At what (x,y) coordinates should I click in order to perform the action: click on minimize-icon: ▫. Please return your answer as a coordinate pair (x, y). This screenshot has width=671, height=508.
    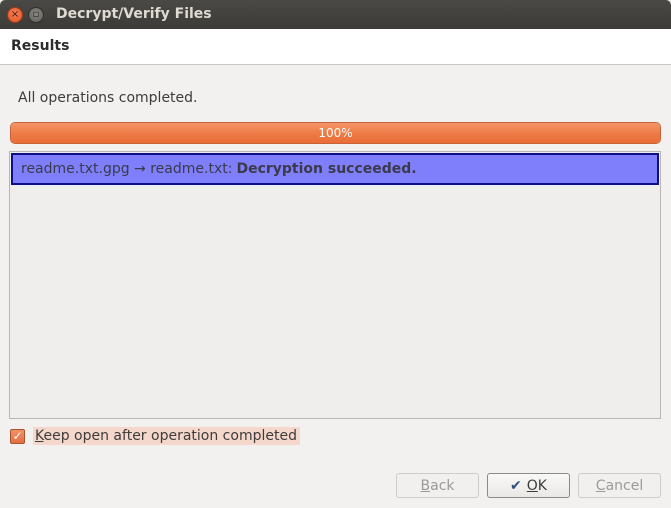
    Looking at the image, I should click on (36, 14).